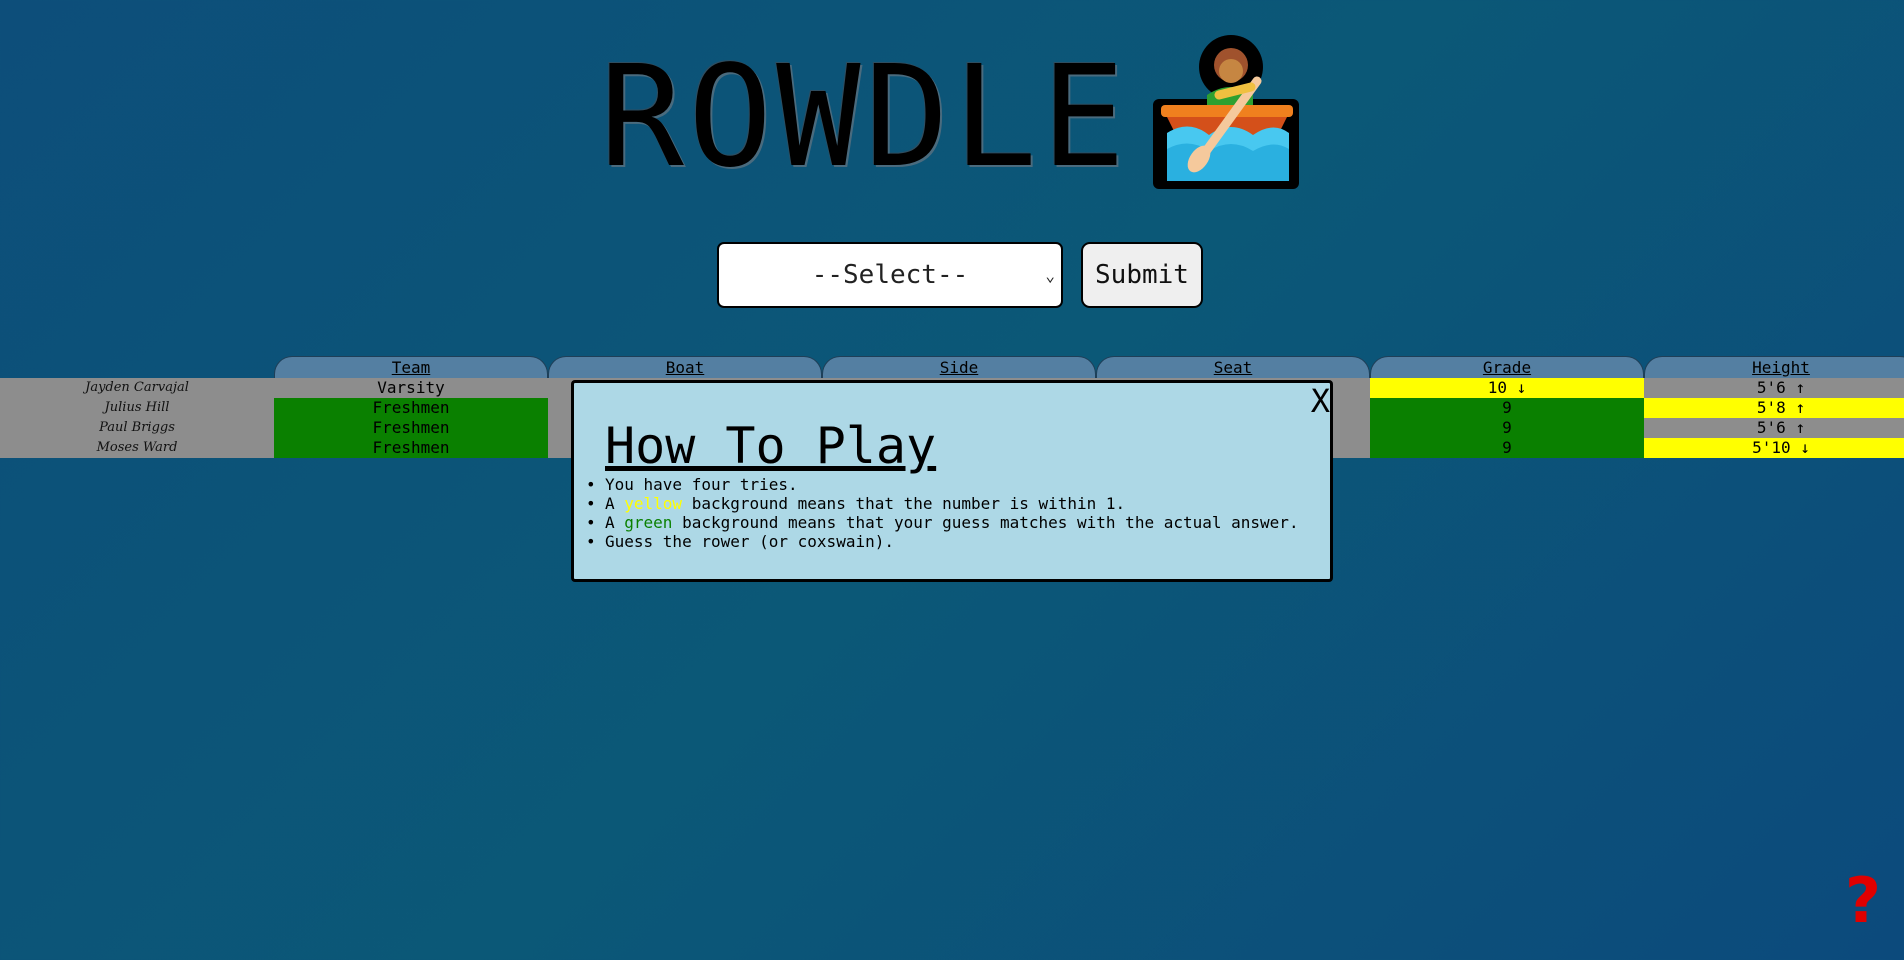  I want to click on column-header-height: Height, so click(1774, 367).